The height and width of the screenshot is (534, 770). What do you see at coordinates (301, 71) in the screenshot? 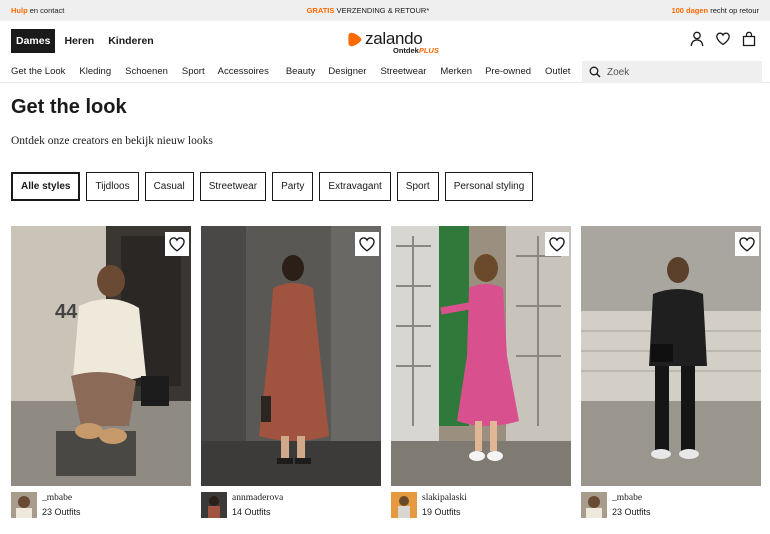
I see `nav-beauty: Beauty` at bounding box center [301, 71].